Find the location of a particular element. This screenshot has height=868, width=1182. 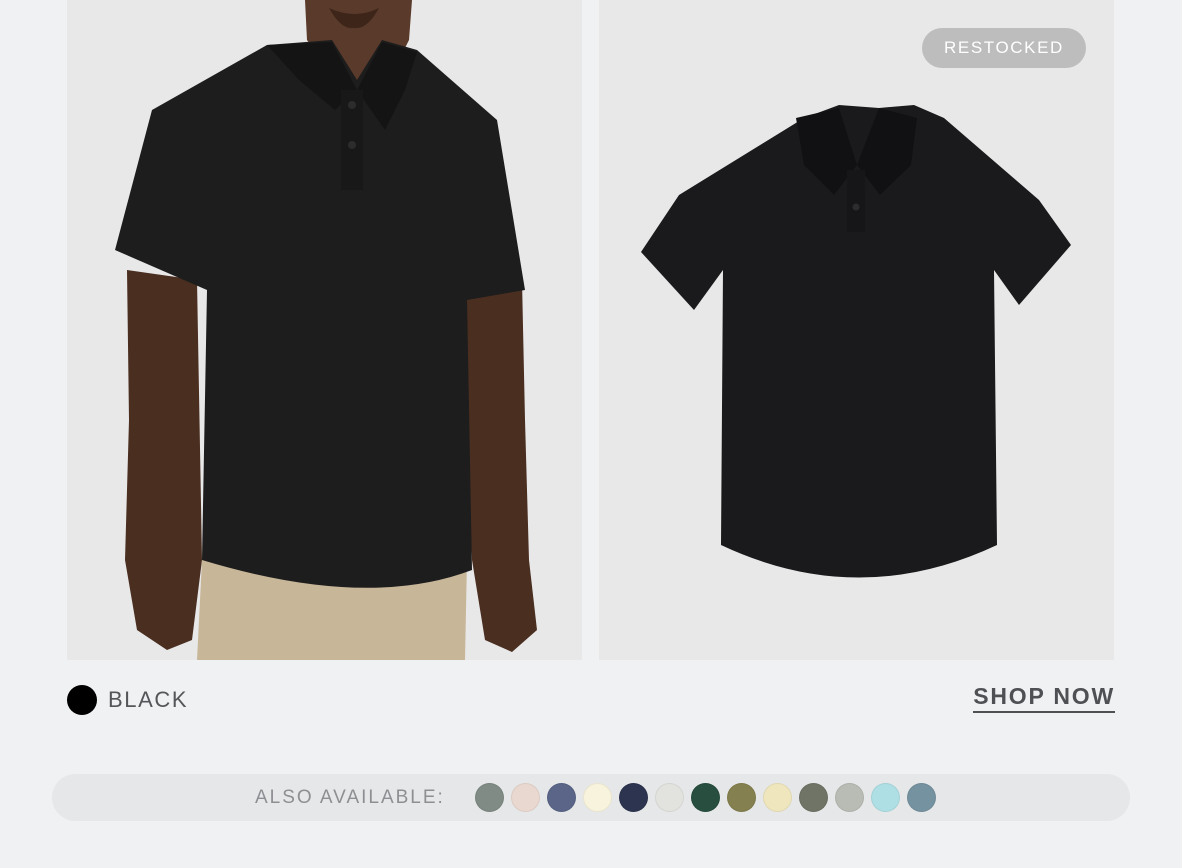

restocked-badge: RESTOCKED is located at coordinates (1004, 48).